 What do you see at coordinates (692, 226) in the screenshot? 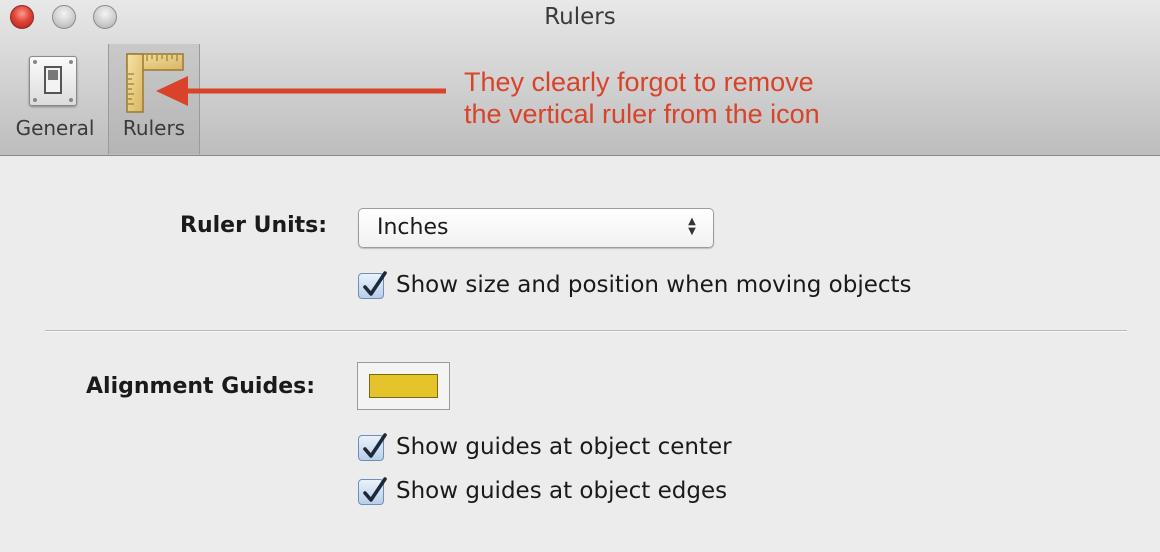
I see `up-down-arrows-icon: ▲ ▼` at bounding box center [692, 226].